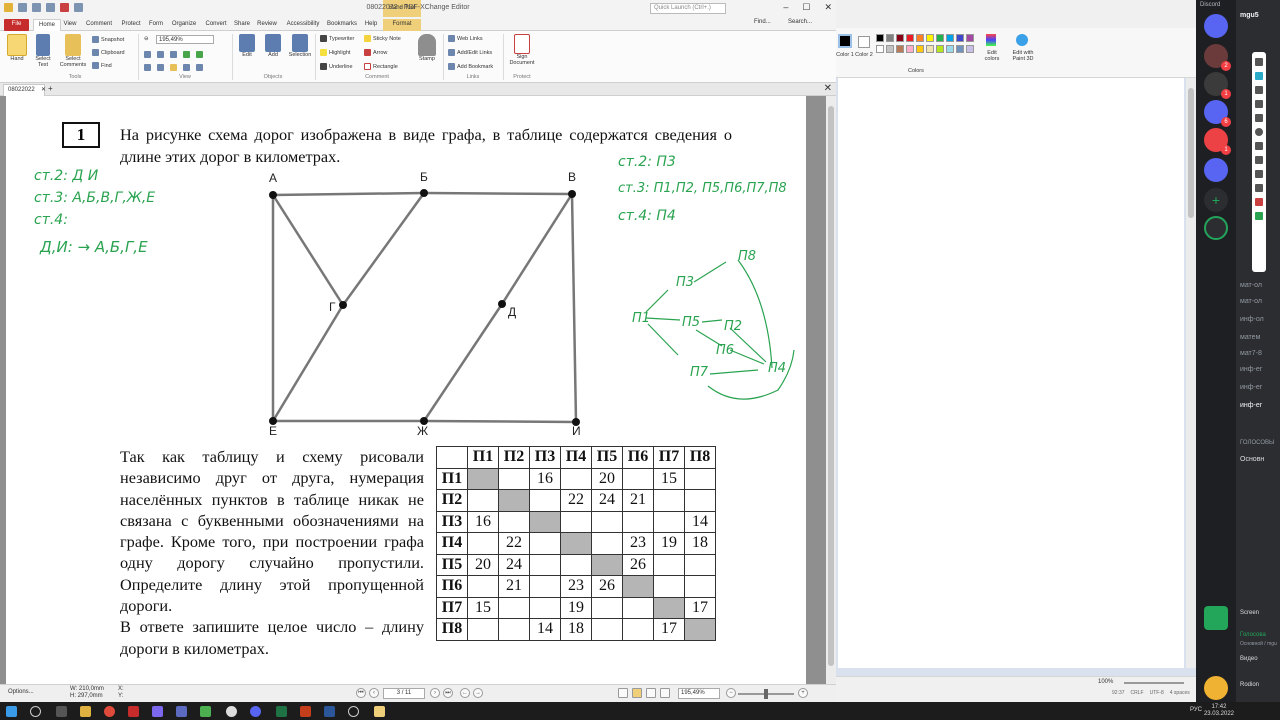  What do you see at coordinates (108, 39) in the screenshot?
I see `snapshot-button: Snapshot` at bounding box center [108, 39].